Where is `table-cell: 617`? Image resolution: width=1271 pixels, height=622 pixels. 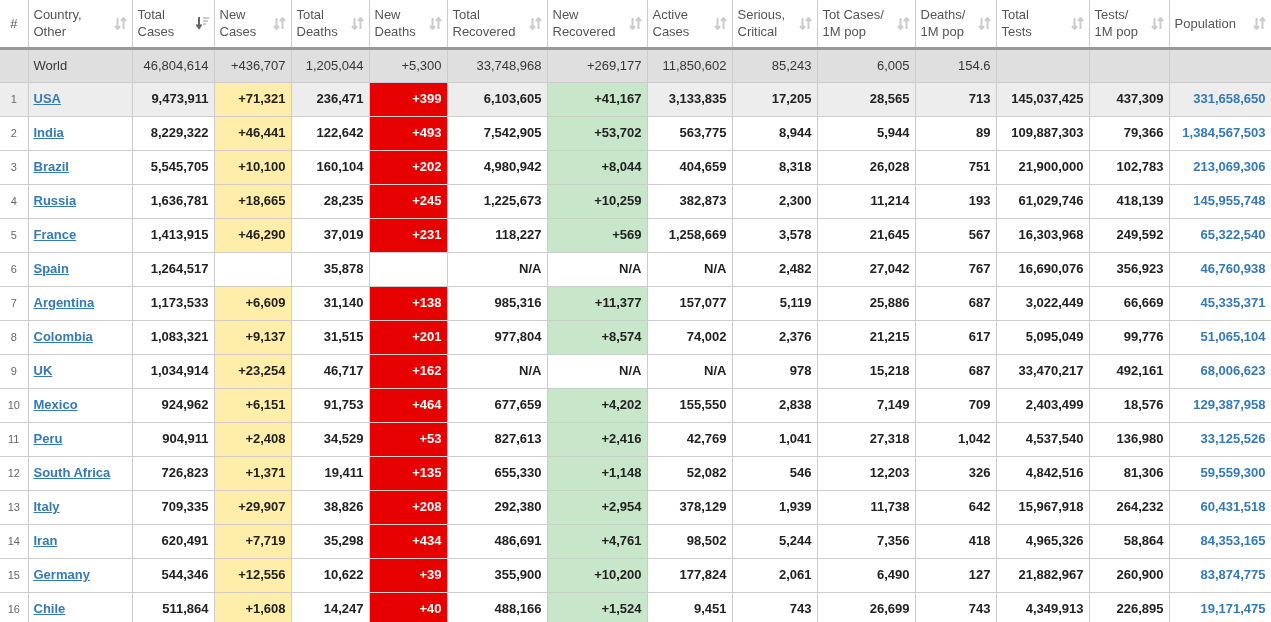 table-cell: 617 is located at coordinates (955, 337).